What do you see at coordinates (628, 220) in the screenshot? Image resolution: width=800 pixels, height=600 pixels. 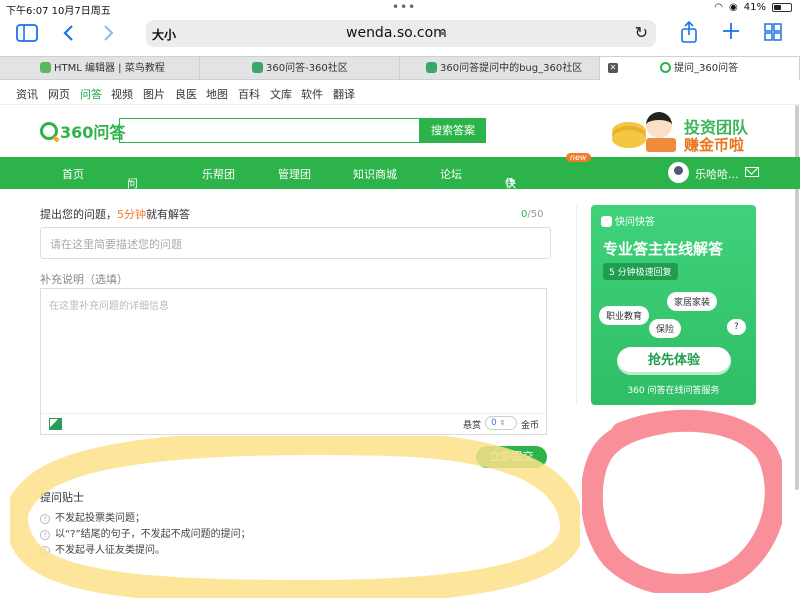 I see `card-brand: 快问快答` at bounding box center [628, 220].